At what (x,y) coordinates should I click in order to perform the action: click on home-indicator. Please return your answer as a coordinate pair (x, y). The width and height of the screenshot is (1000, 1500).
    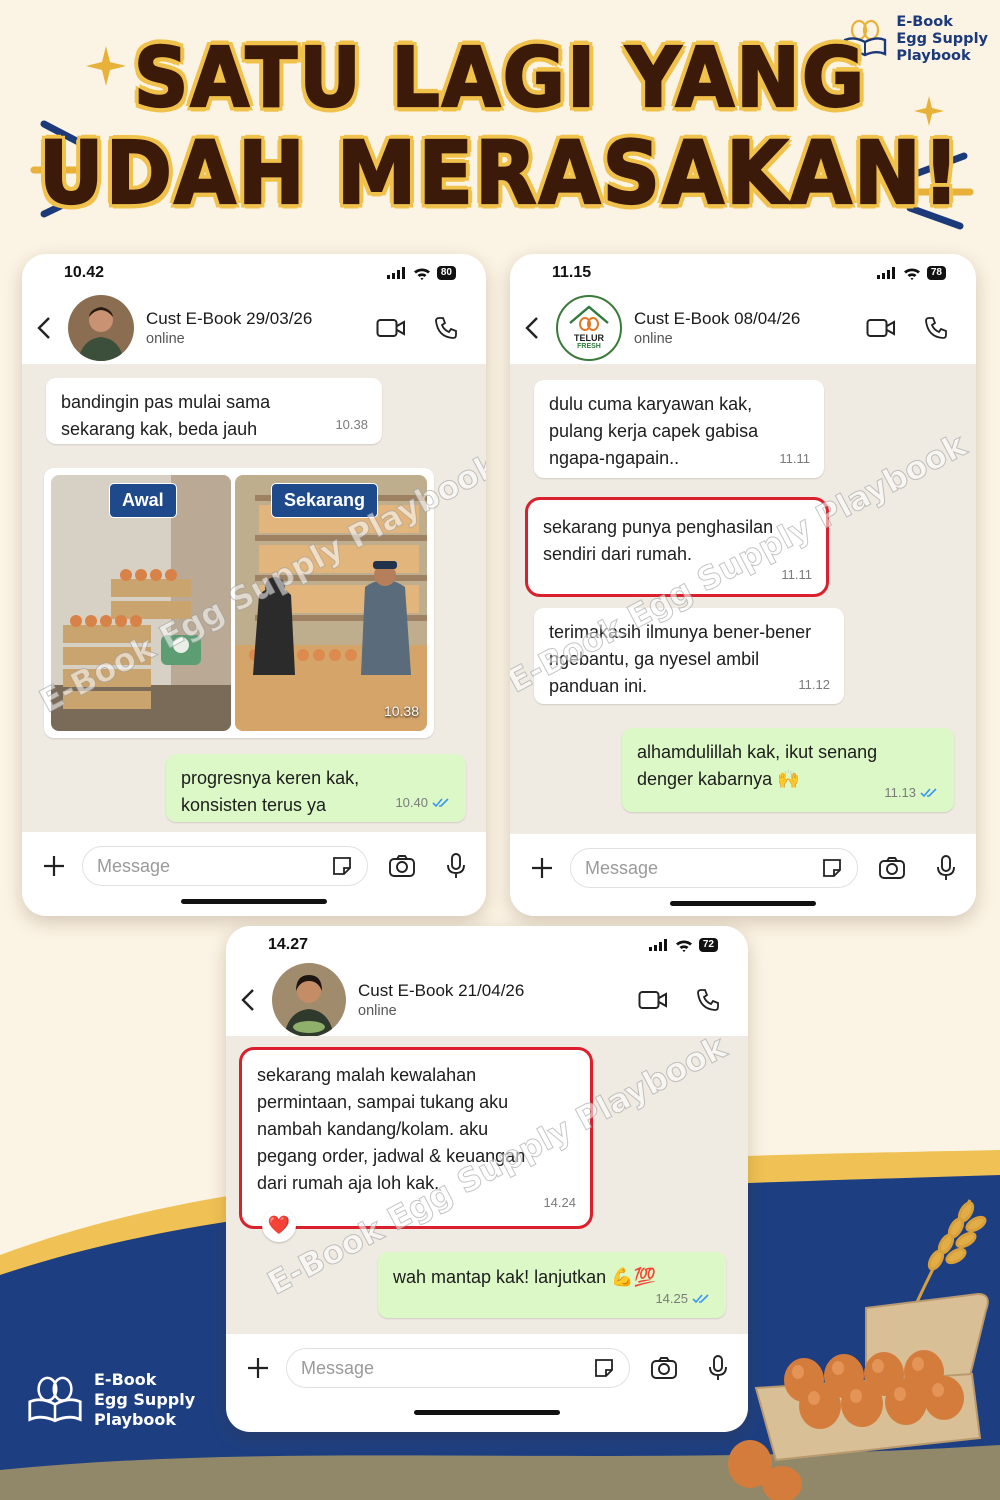
    Looking at the image, I should click on (254, 901).